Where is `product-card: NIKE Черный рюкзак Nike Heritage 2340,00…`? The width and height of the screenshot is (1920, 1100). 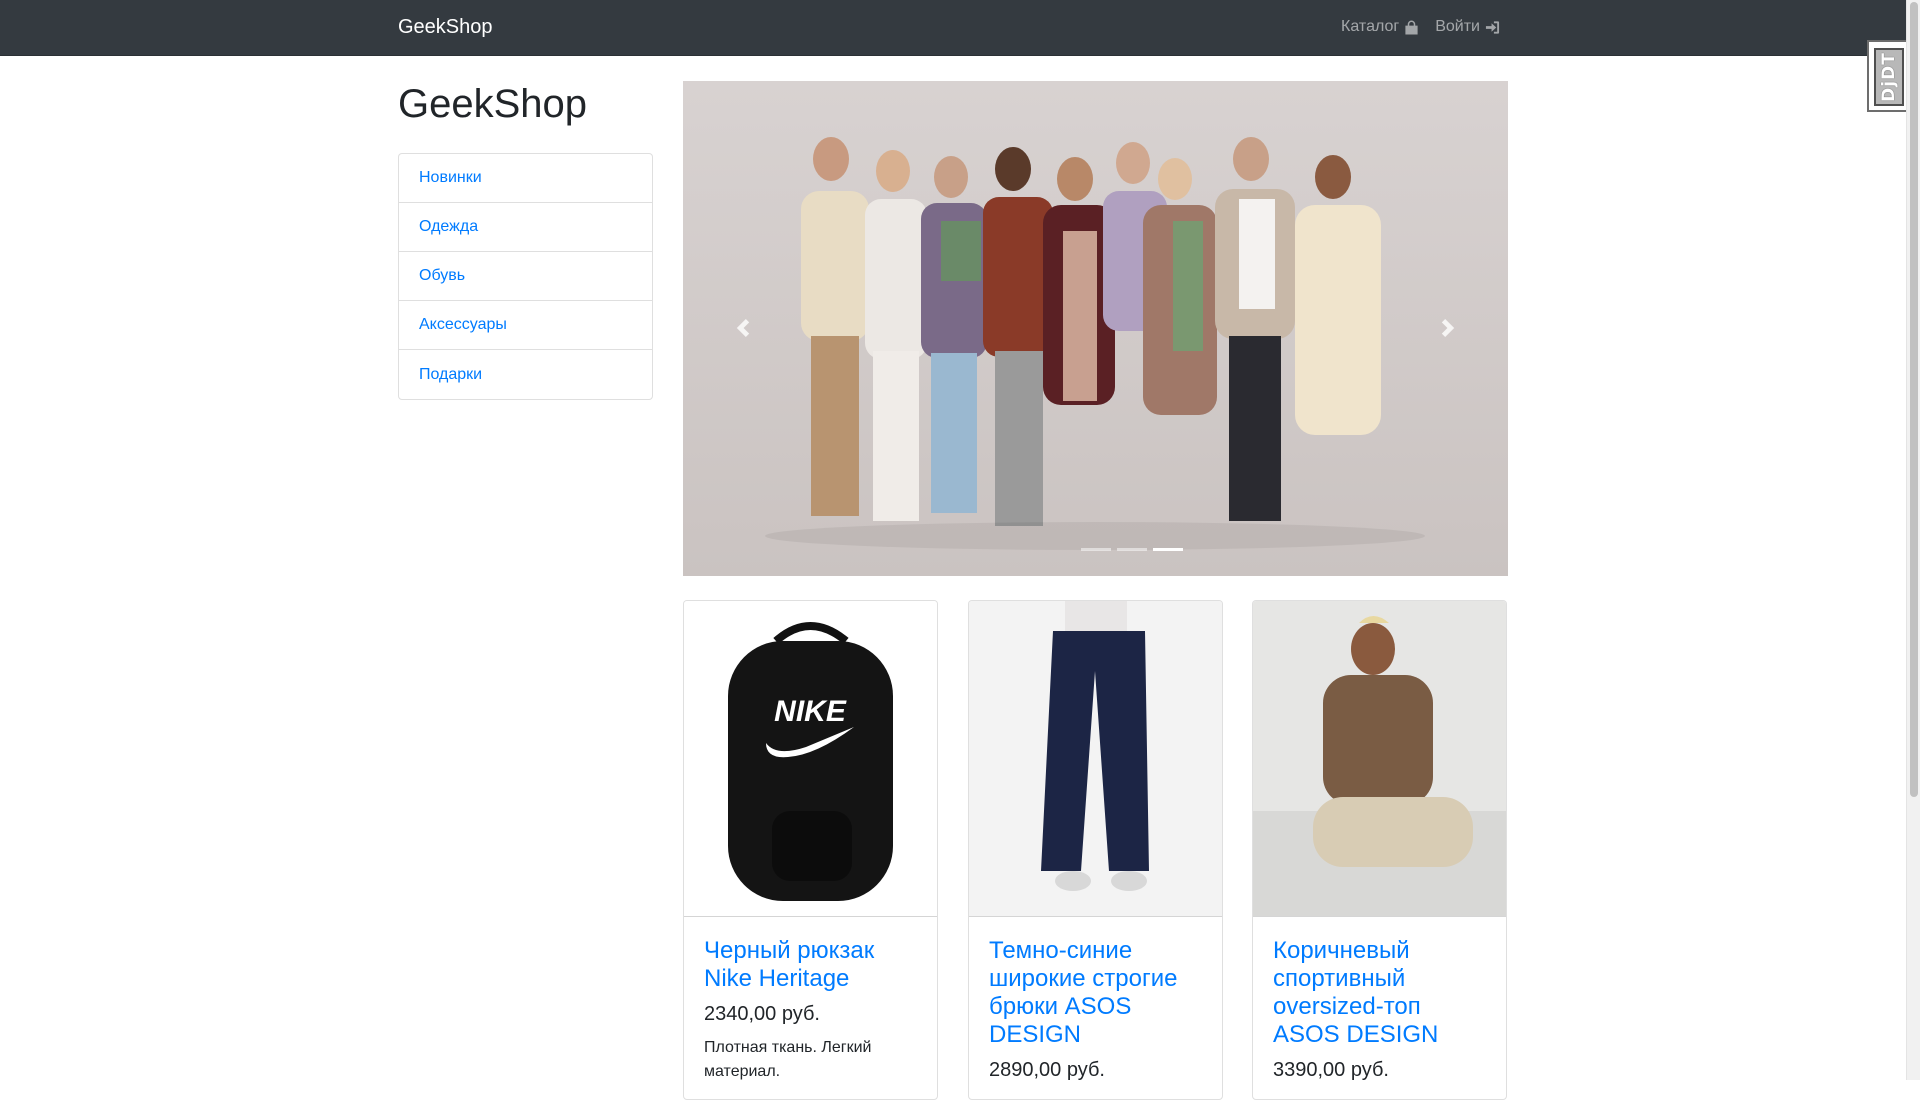
product-card: NIKE Черный рюкзак Nike Heritage 2340,00… is located at coordinates (810, 850).